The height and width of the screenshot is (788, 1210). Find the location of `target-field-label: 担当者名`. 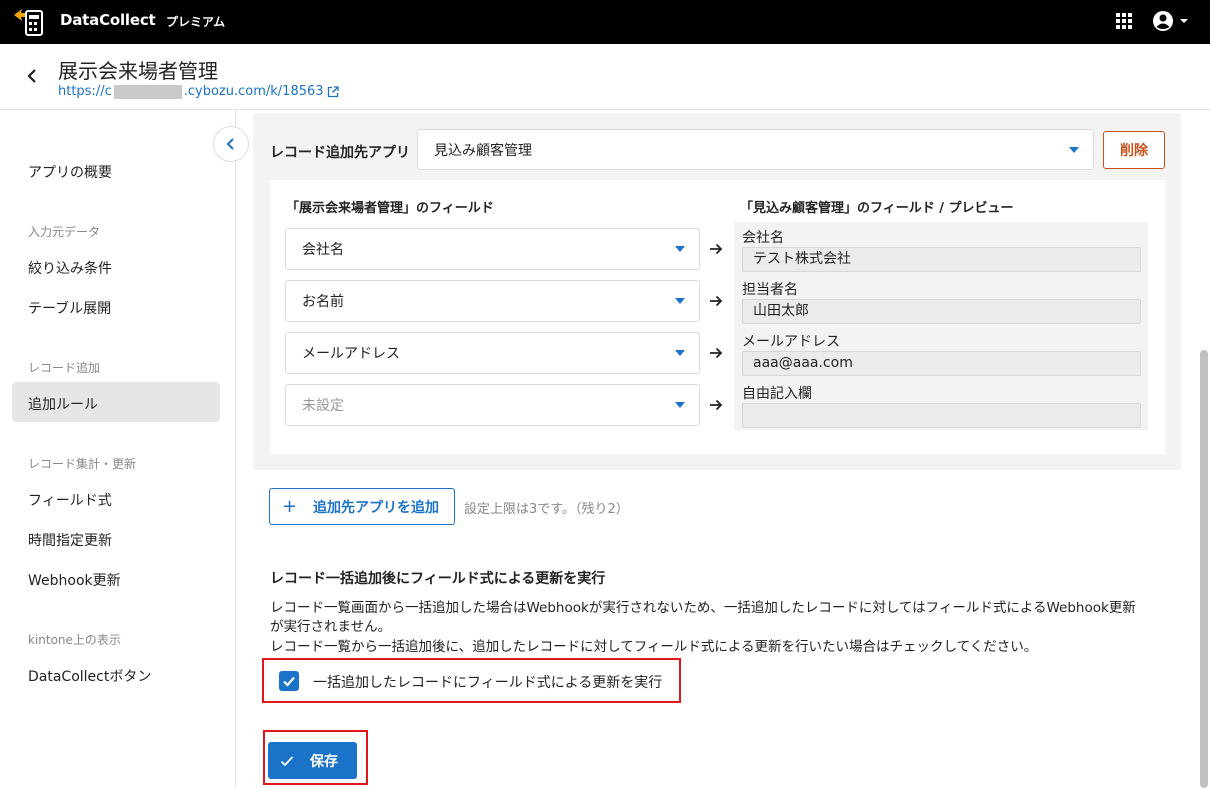

target-field-label: 担当者名 is located at coordinates (770, 290).